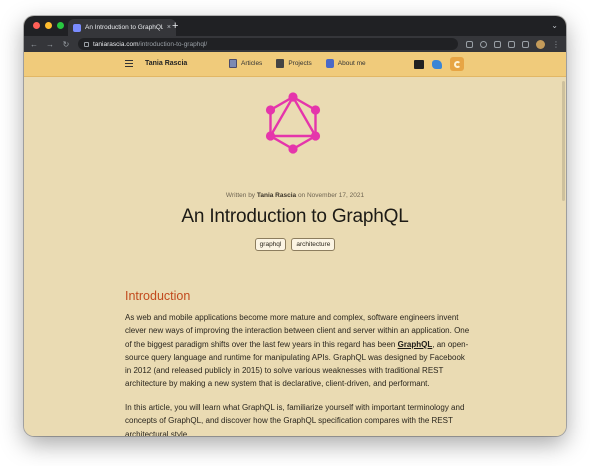  What do you see at coordinates (329, 63) in the screenshot?
I see `about-me-icon` at bounding box center [329, 63].